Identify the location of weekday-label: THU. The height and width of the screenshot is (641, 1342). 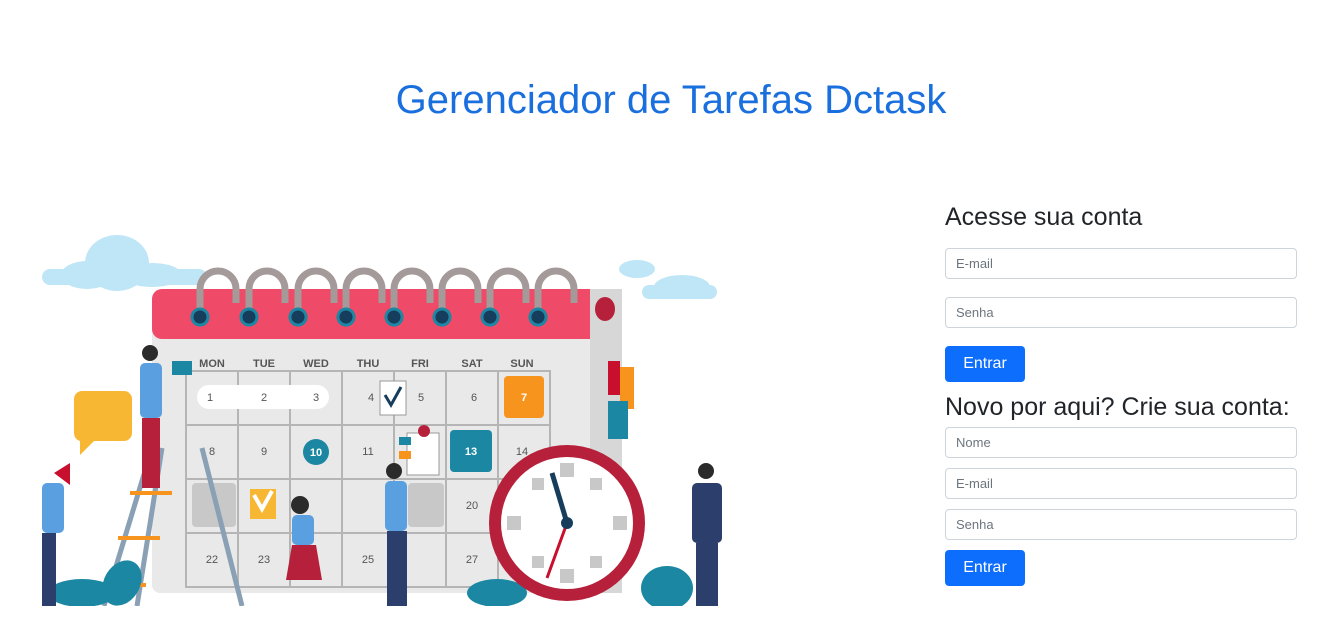
(368, 364).